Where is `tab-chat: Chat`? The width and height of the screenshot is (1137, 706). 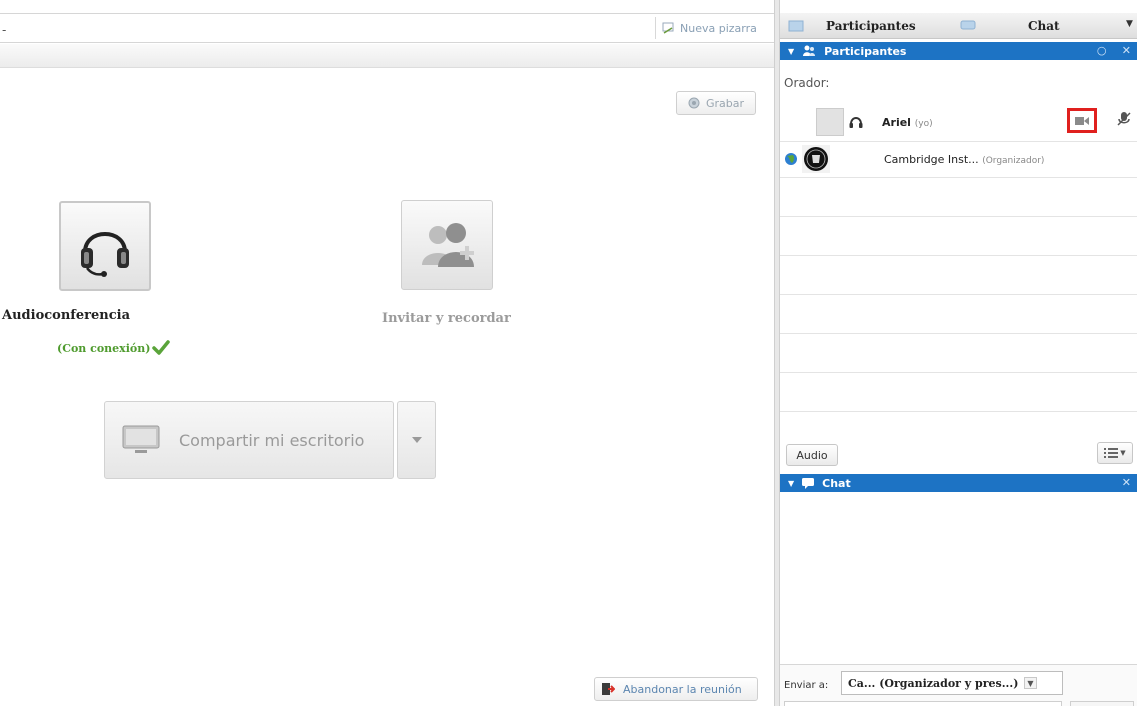
tab-chat: Chat is located at coordinates (1045, 26).